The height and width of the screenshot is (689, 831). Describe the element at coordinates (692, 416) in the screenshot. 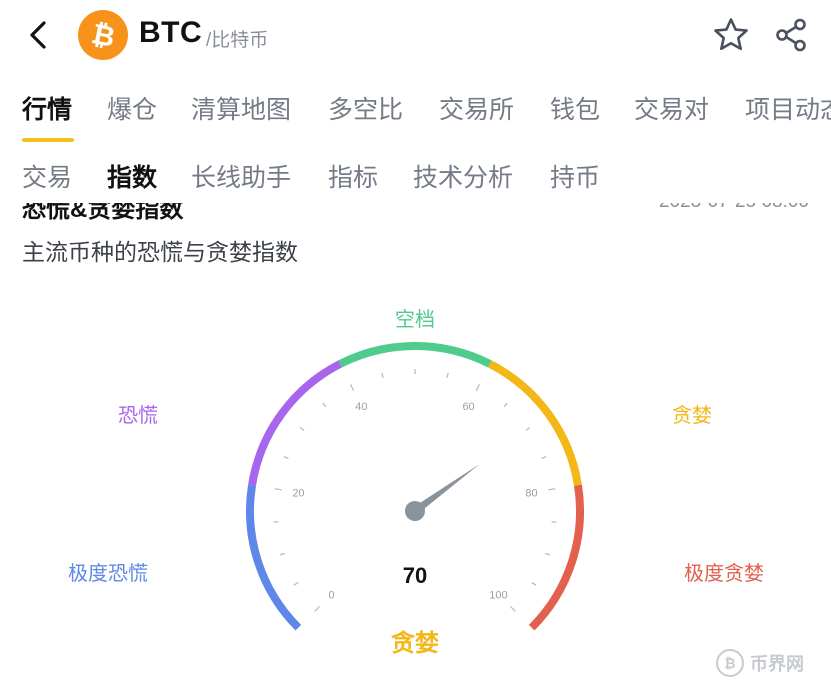

I see `zone-label-greed: 贪婪` at that location.